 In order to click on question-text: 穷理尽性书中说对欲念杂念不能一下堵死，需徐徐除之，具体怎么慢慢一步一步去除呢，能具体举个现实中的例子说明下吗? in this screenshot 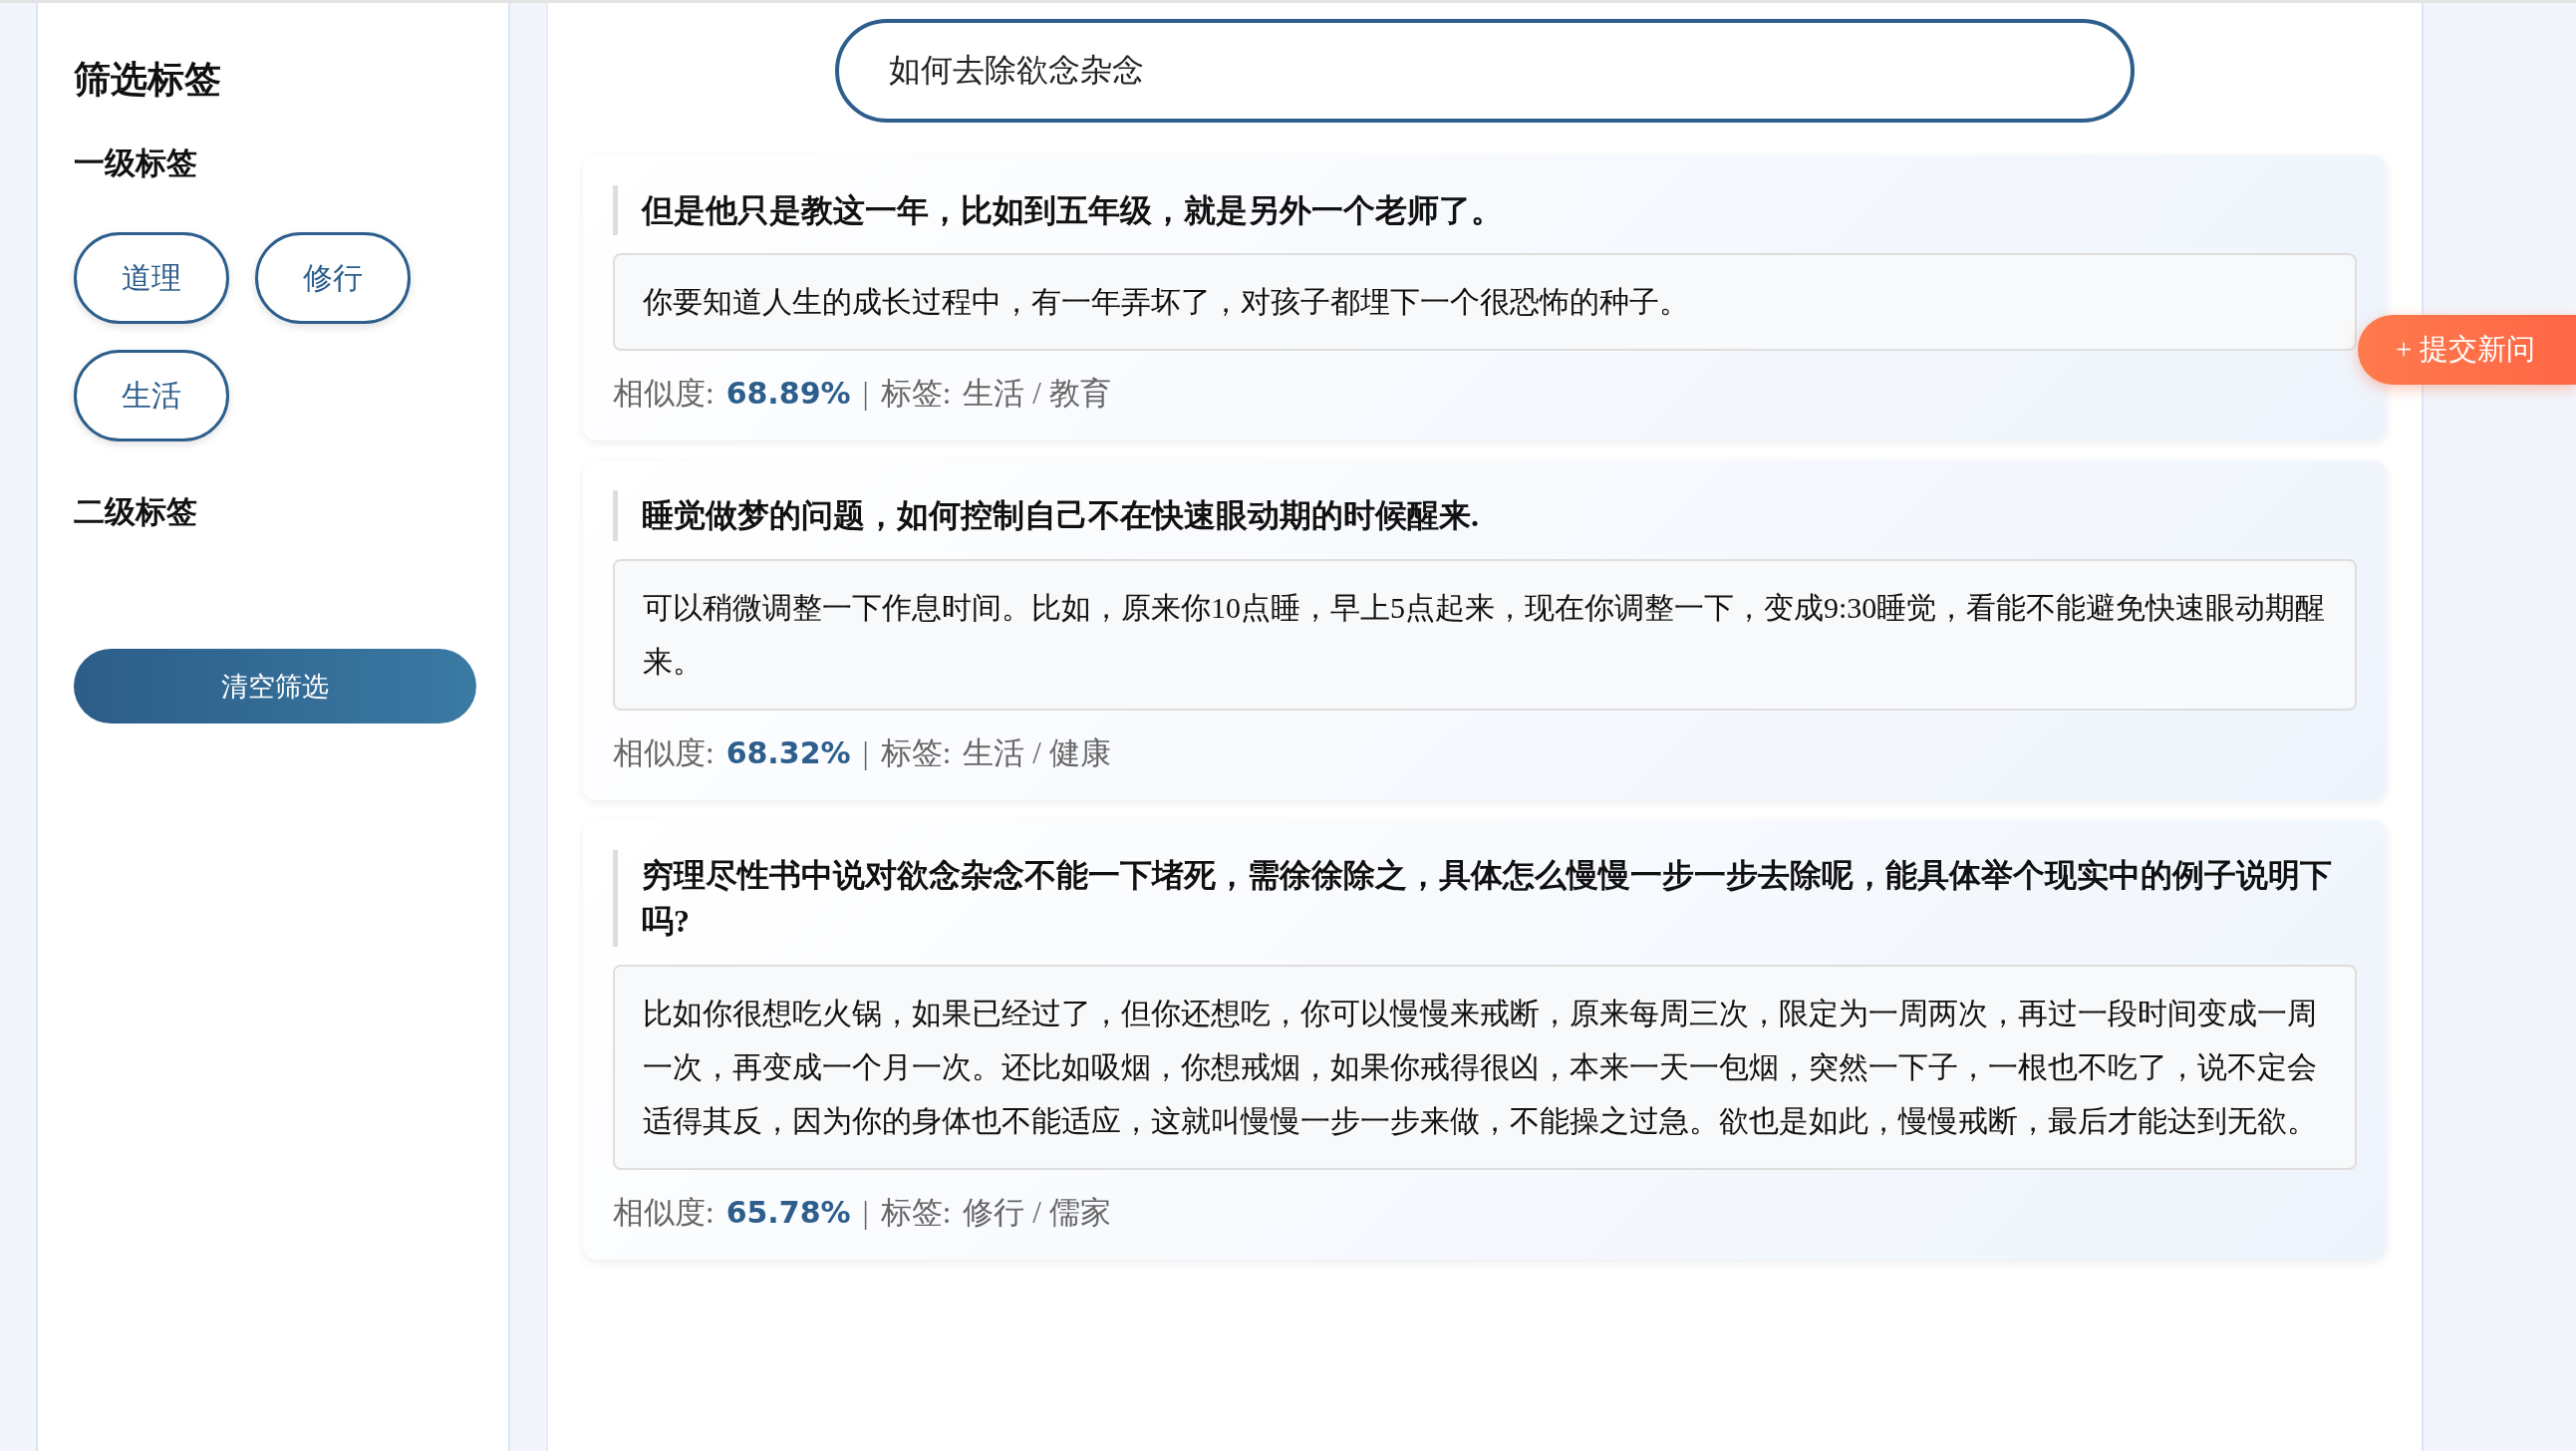, I will do `click(1485, 898)`.